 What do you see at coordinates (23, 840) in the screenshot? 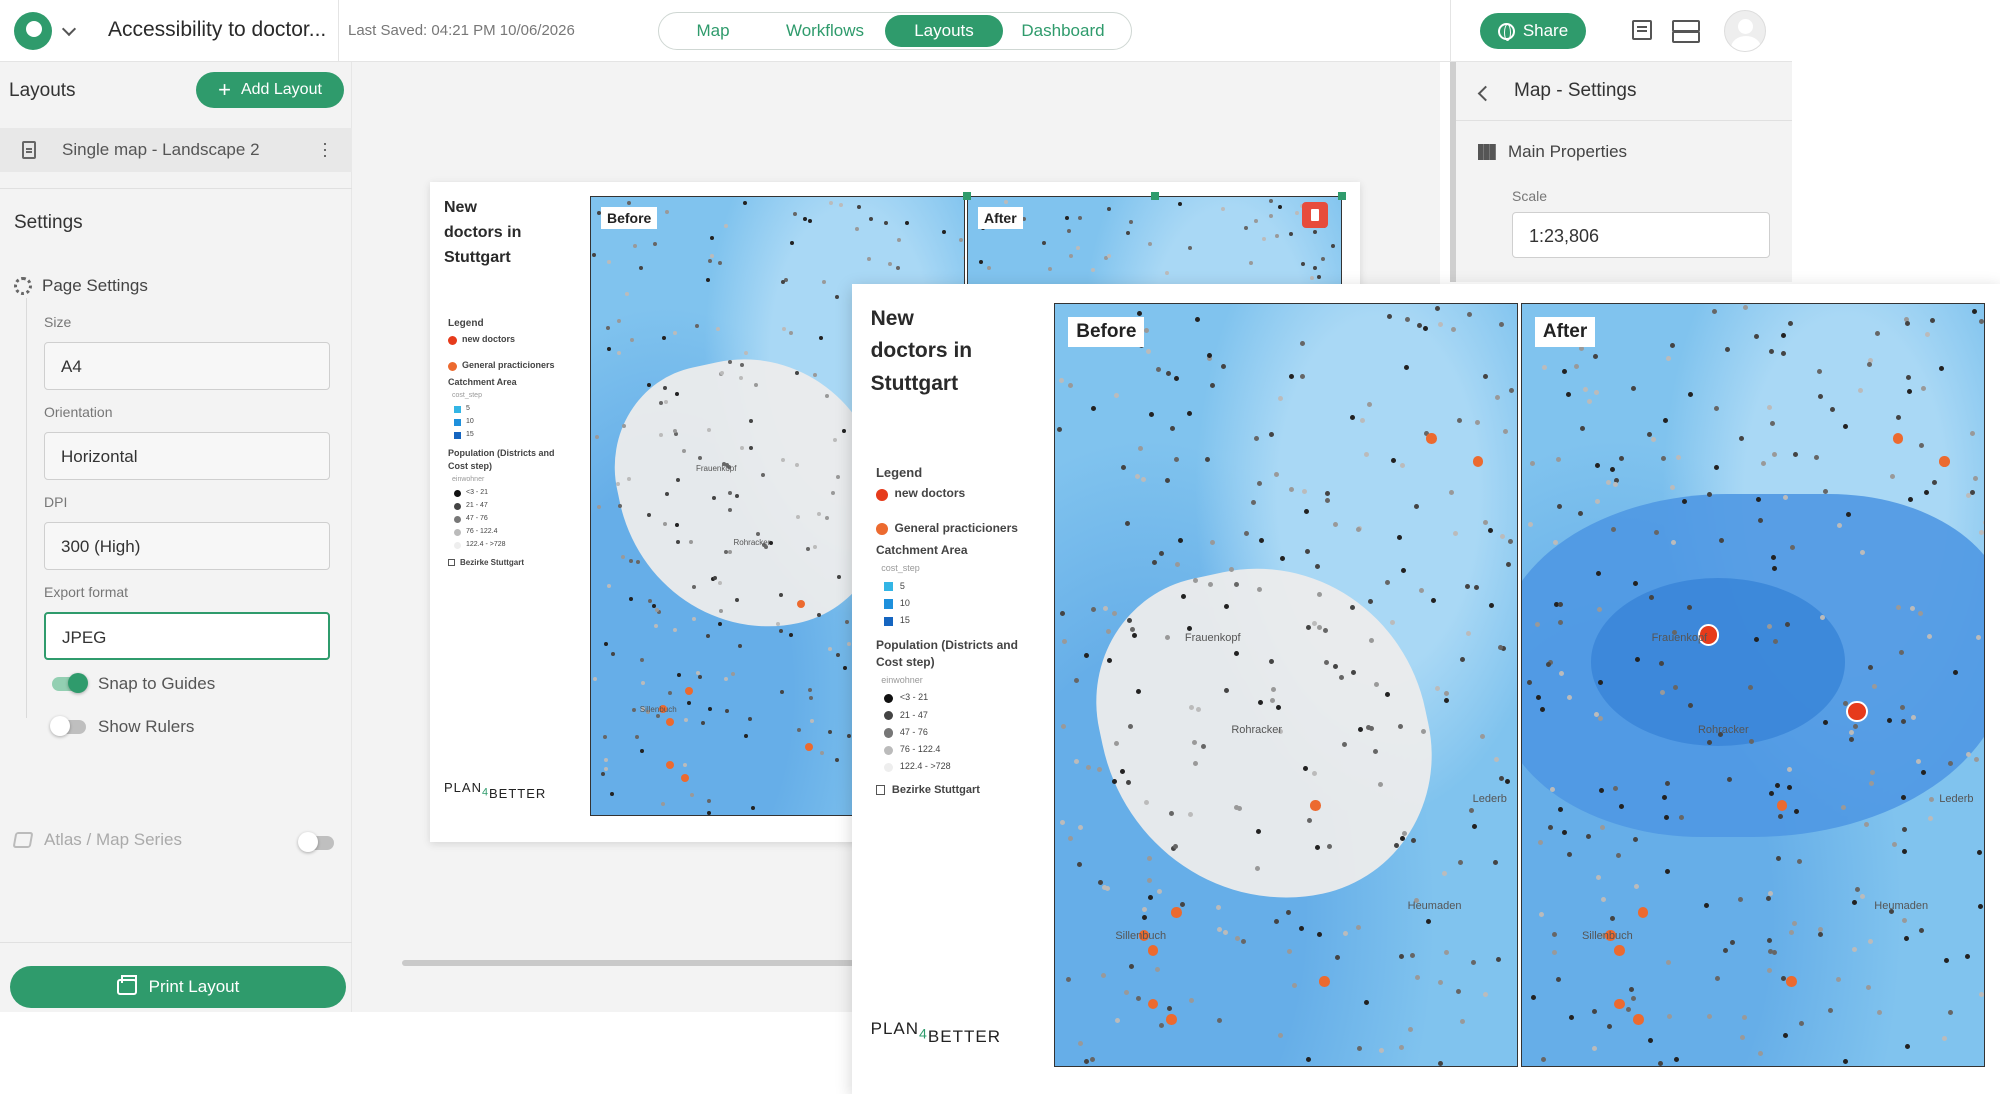
I see `layers-icon` at bounding box center [23, 840].